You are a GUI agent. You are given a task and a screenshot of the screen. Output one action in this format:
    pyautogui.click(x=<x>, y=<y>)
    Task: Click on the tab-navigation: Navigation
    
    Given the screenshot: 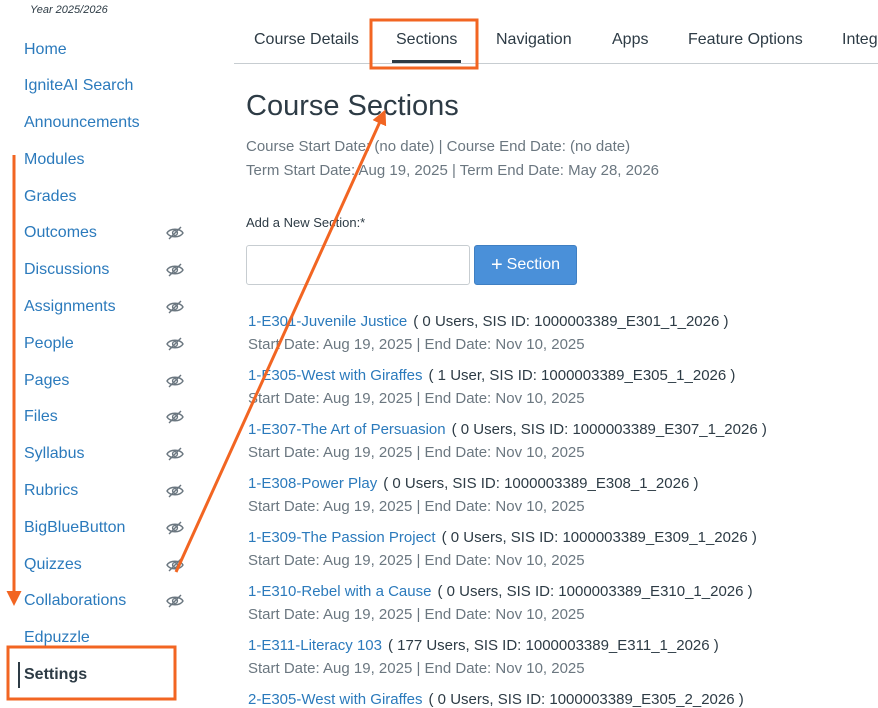 What is the action you would take?
    pyautogui.click(x=534, y=40)
    